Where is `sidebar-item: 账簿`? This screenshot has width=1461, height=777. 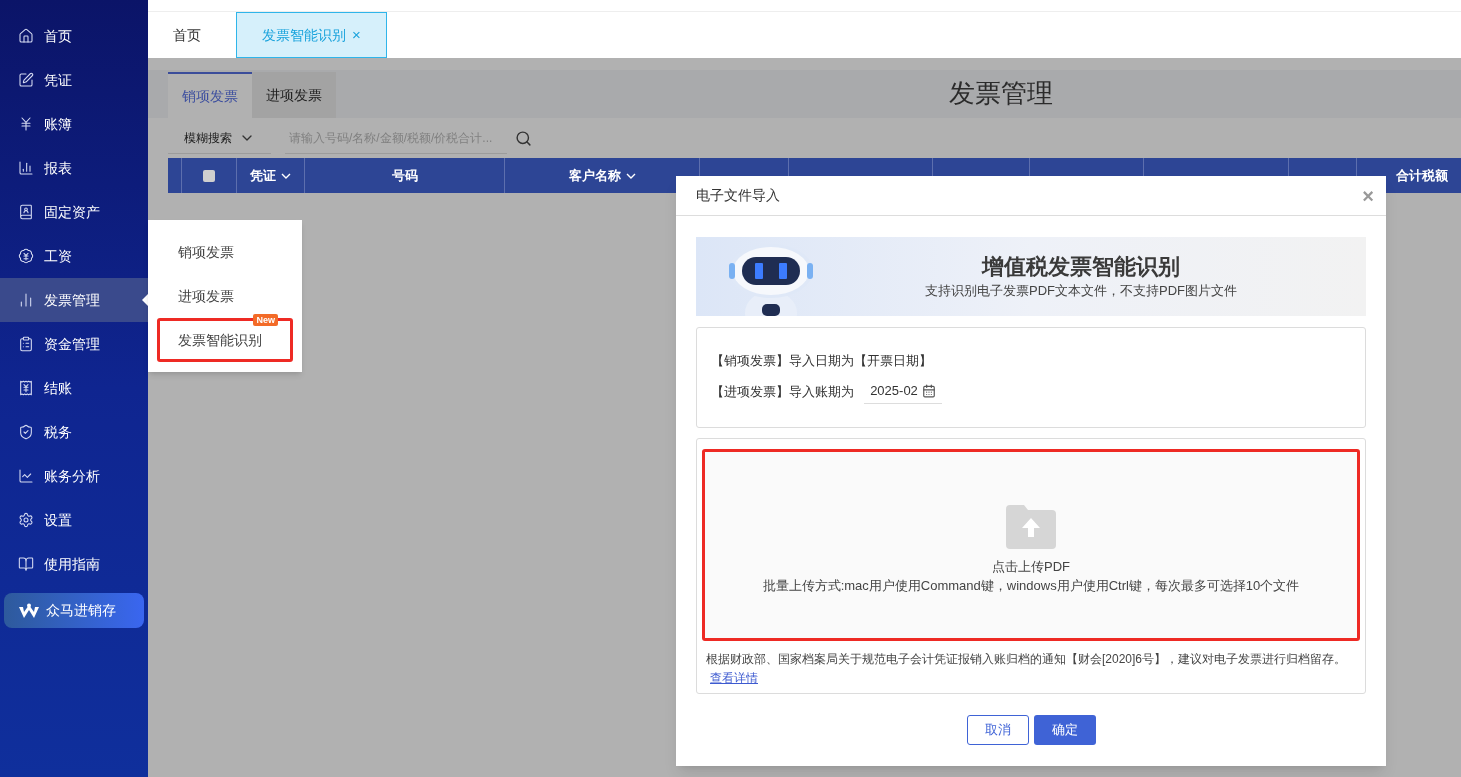 sidebar-item: 账簿 is located at coordinates (74, 124).